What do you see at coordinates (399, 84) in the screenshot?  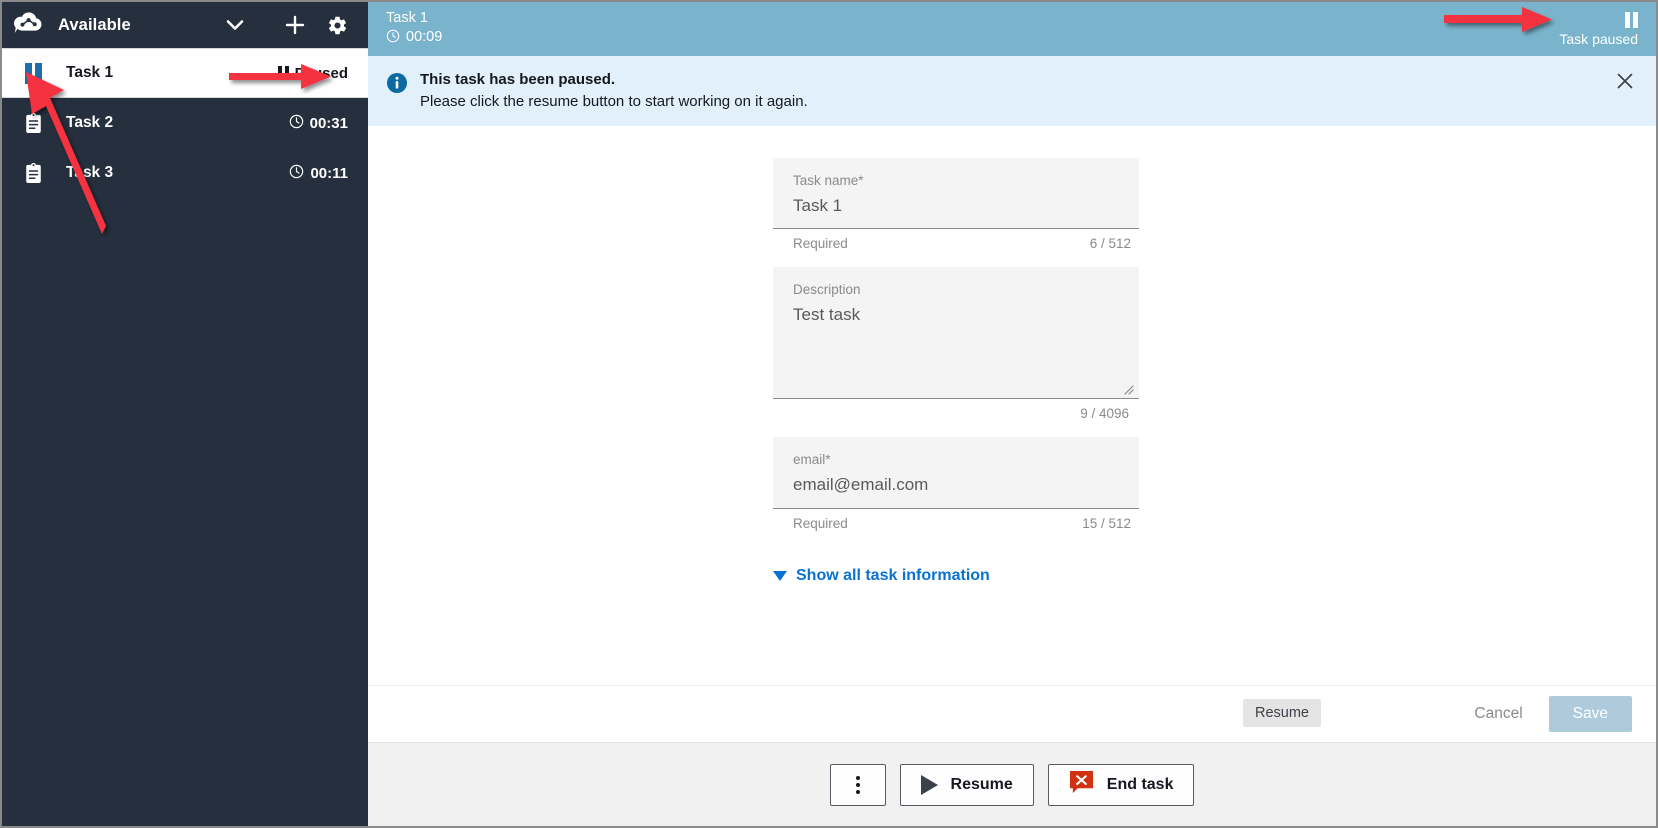 I see `info-icon` at bounding box center [399, 84].